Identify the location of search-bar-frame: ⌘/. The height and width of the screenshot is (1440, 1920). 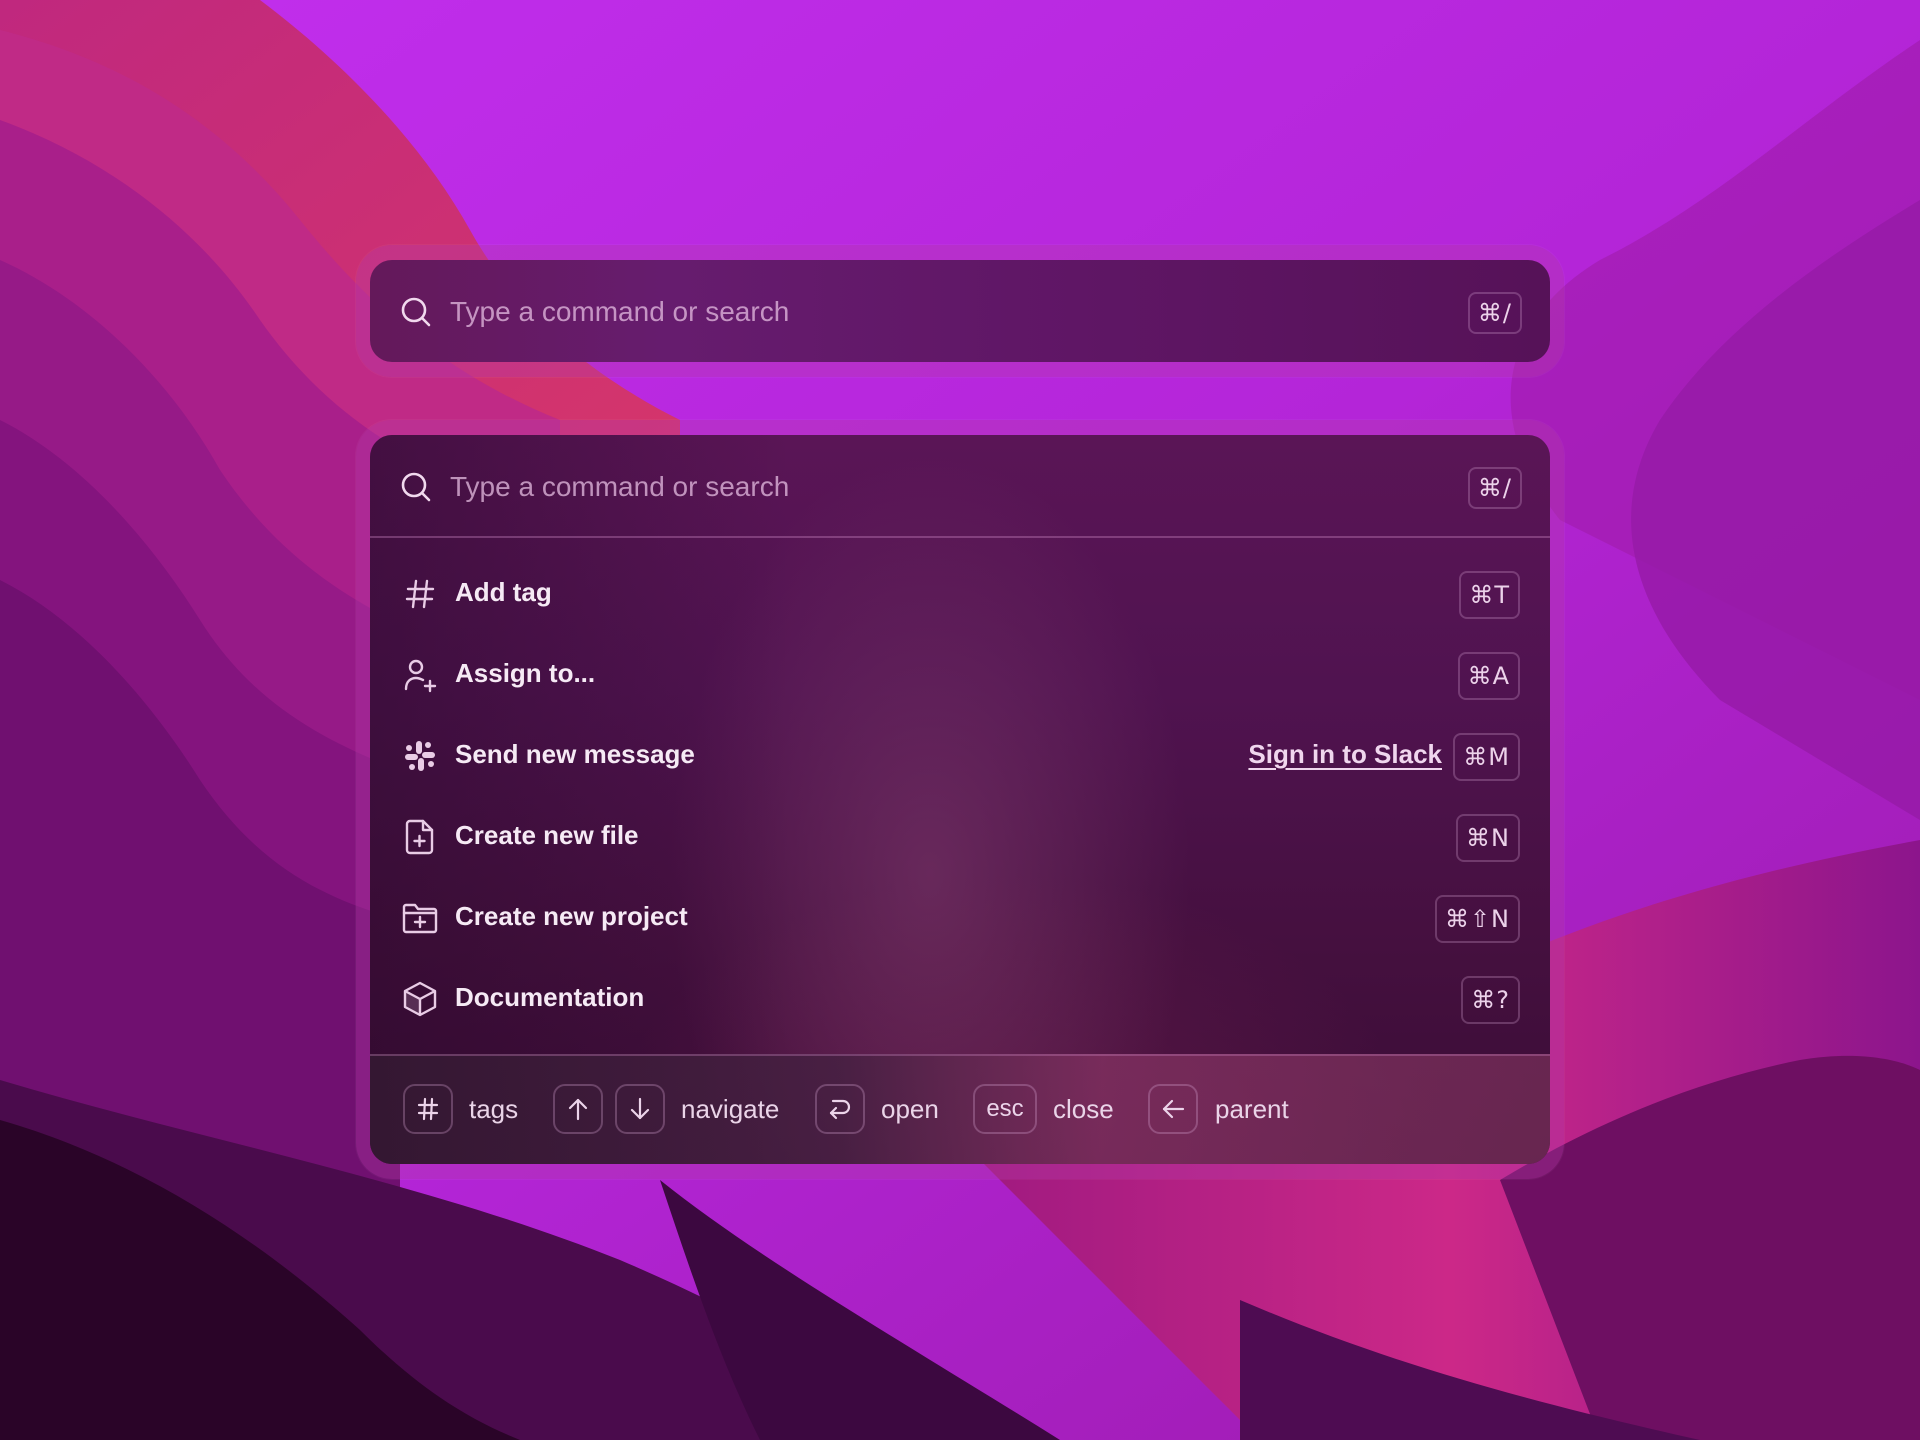
(960, 311).